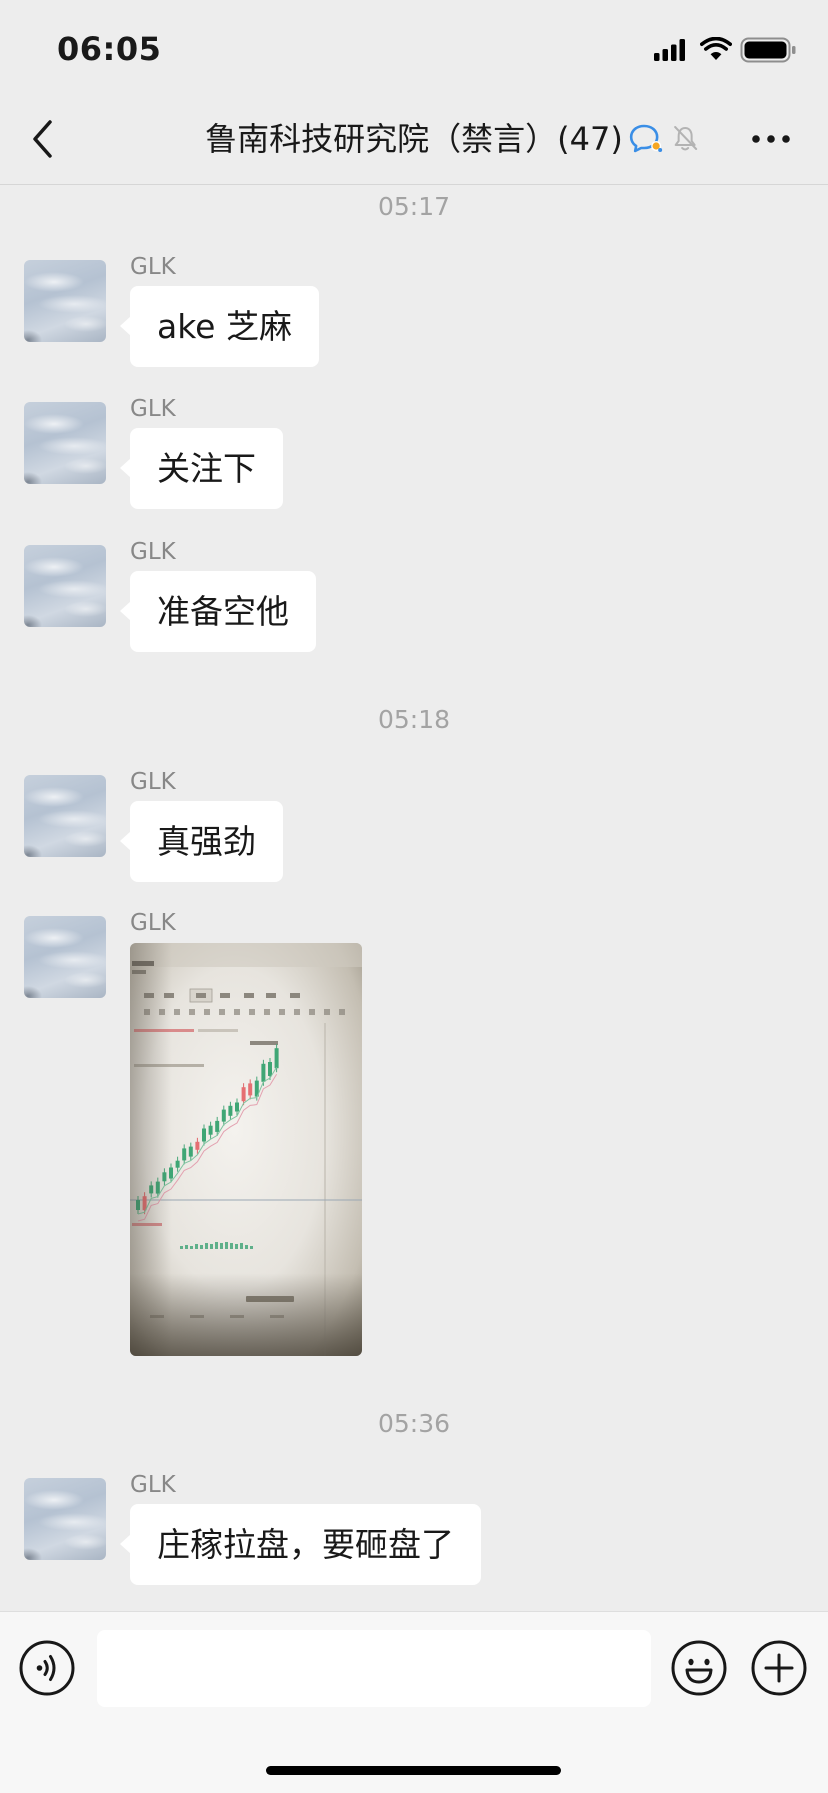  Describe the element at coordinates (414, 597) in the screenshot. I see `message-row: GLK 准备空他` at that location.